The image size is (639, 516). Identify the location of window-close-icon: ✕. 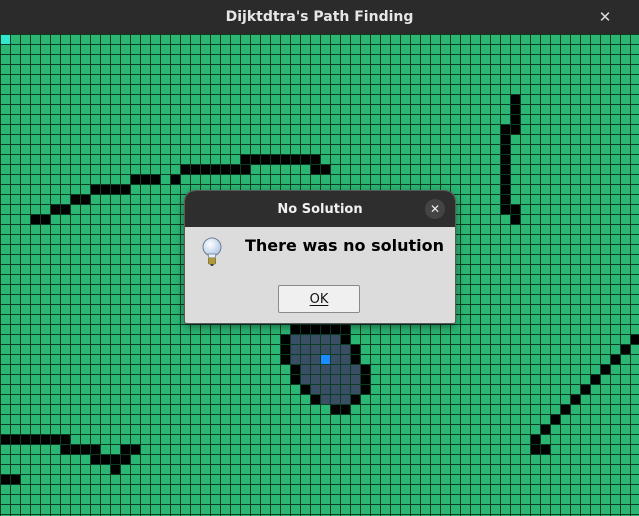
(605, 17).